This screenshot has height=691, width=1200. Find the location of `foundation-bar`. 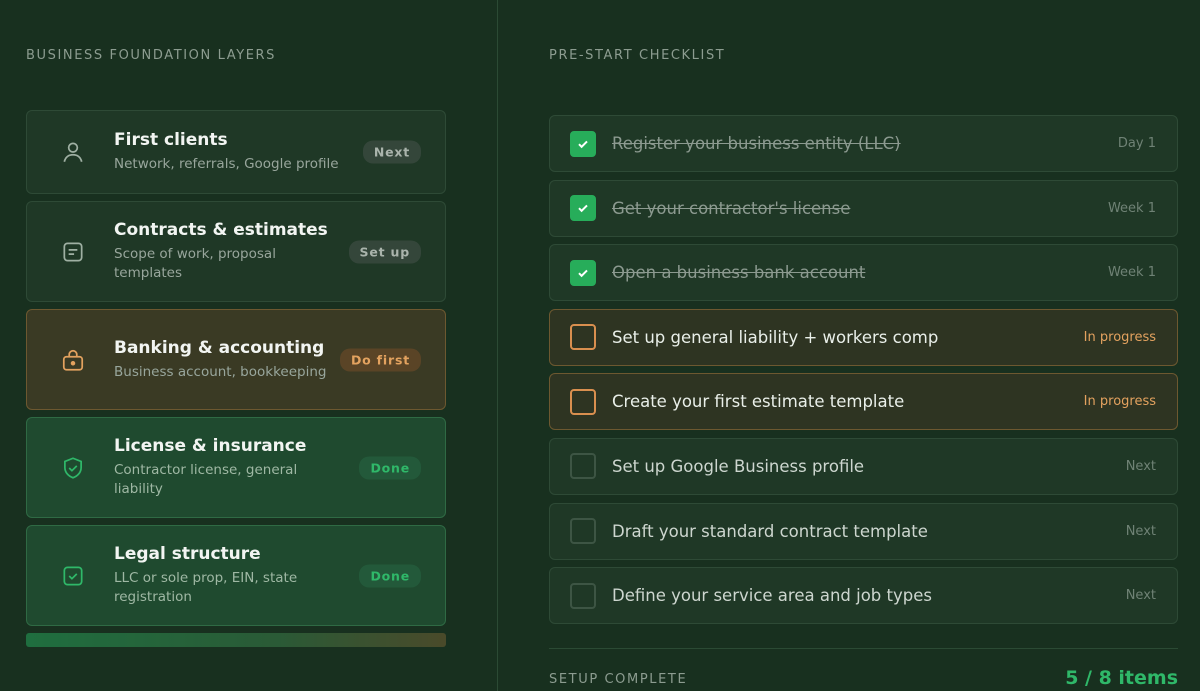

foundation-bar is located at coordinates (236, 640).